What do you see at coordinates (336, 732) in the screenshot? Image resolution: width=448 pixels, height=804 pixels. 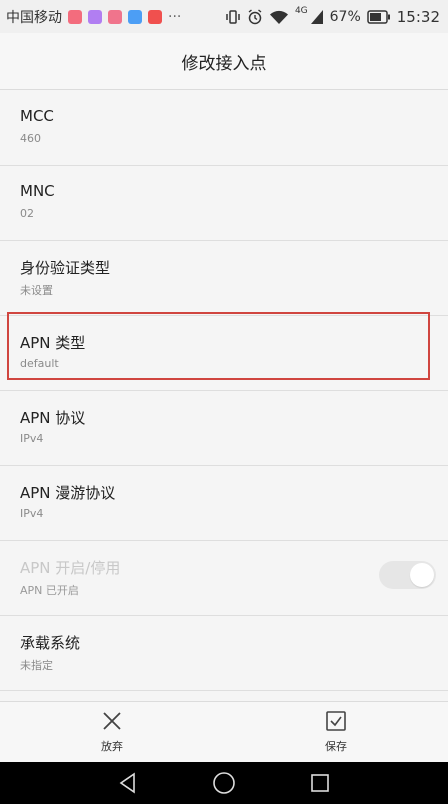 I see `save-button: 保存` at bounding box center [336, 732].